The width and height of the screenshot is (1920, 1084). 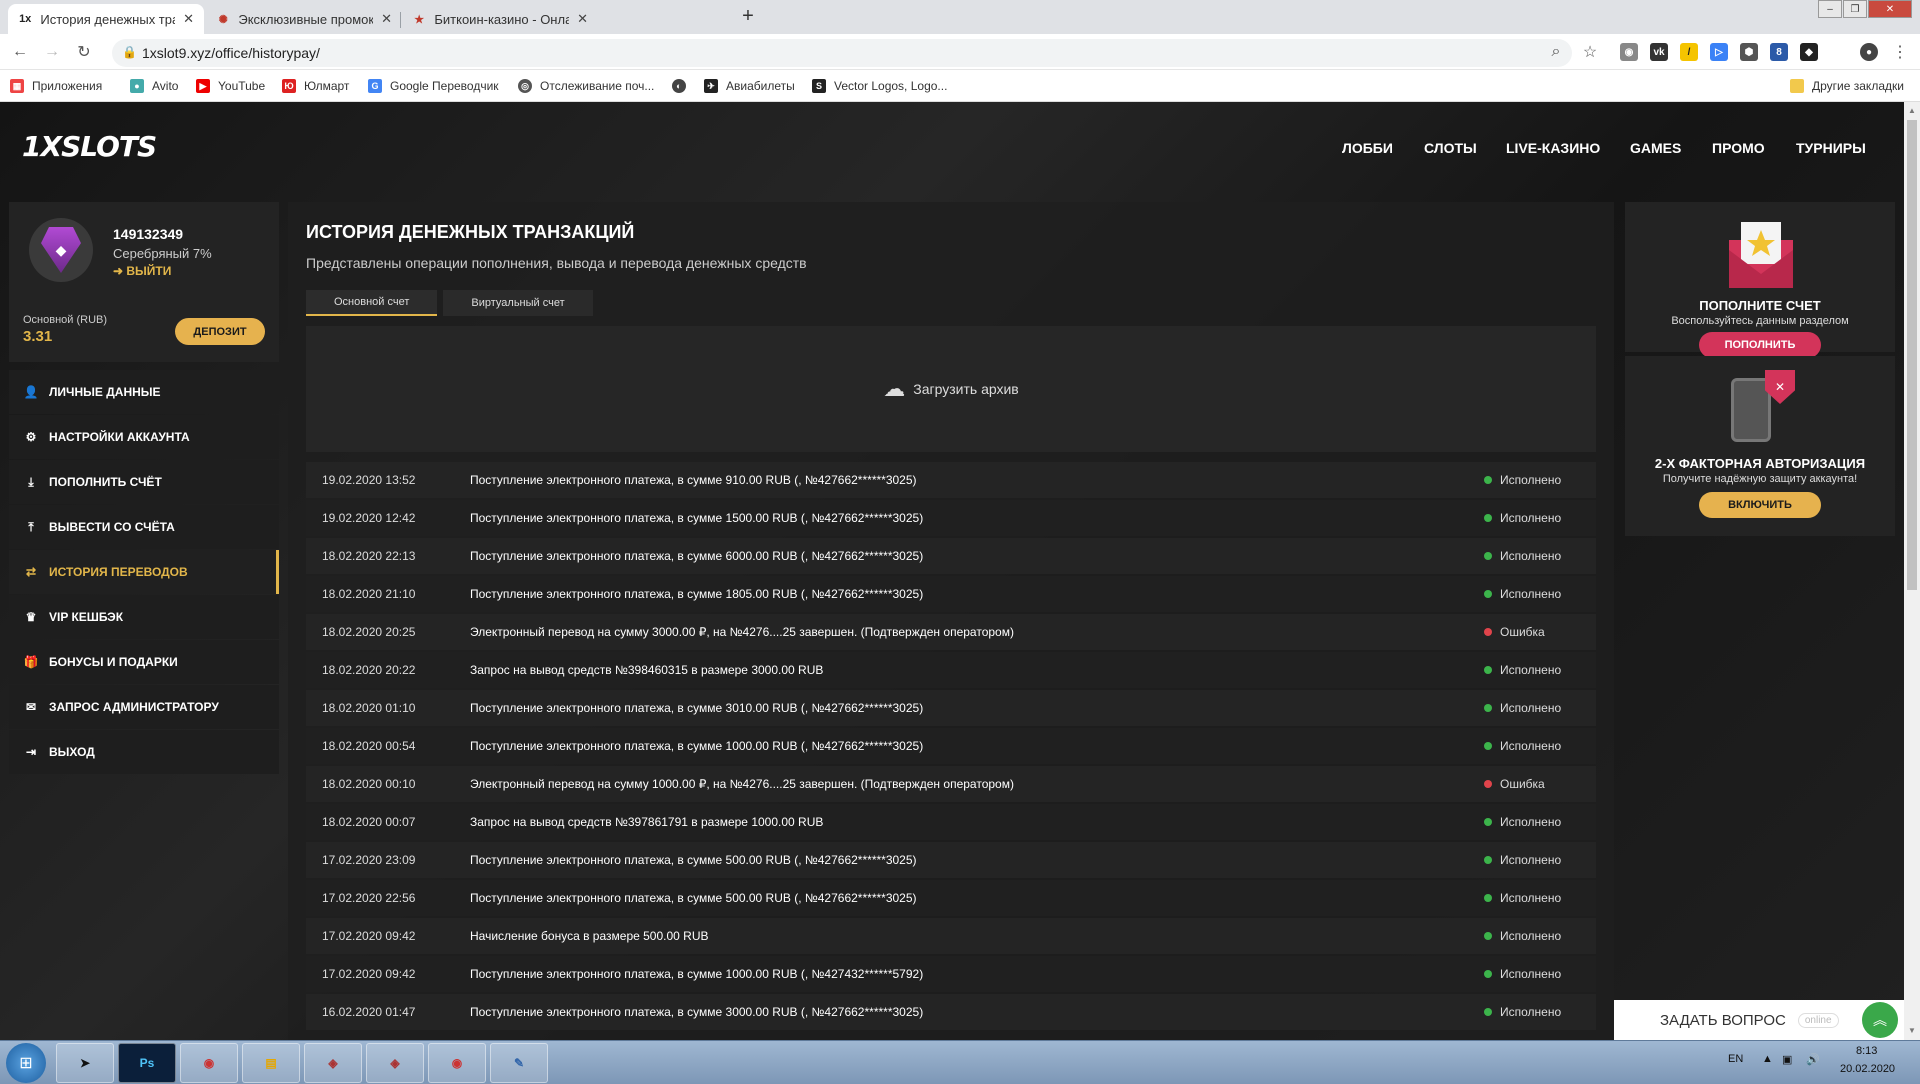 I want to click on menu-account-settings: ⚙ НАСТРОЙКИ АККАУНТА, so click(x=144, y=437).